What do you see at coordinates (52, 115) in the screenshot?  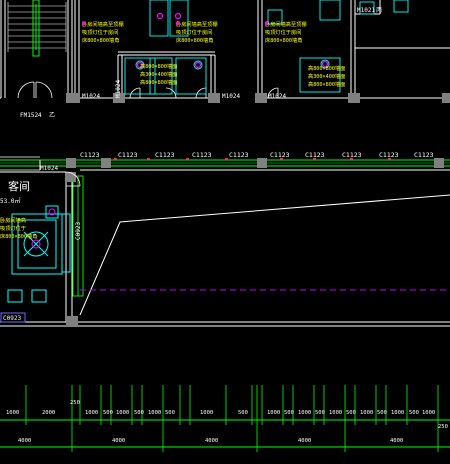 I see `zone-label-yi: 乙` at bounding box center [52, 115].